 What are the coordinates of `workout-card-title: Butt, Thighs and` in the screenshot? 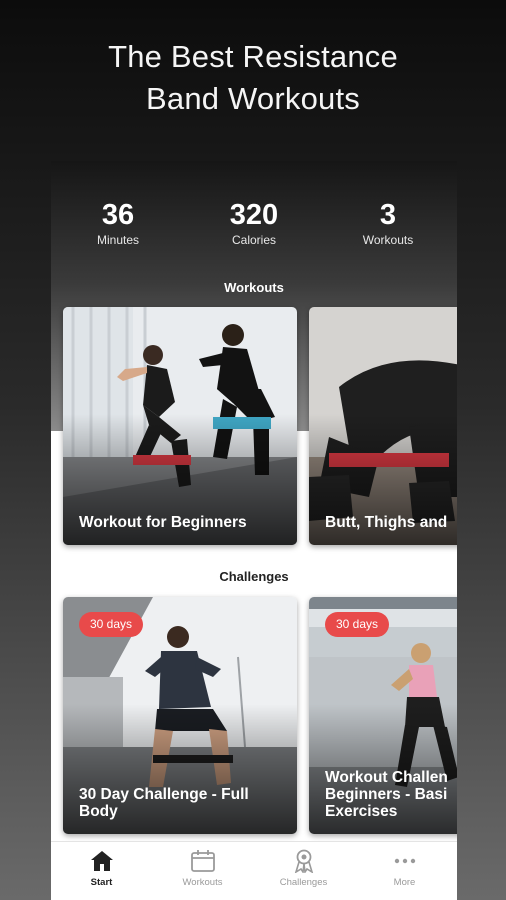 It's located at (386, 522).